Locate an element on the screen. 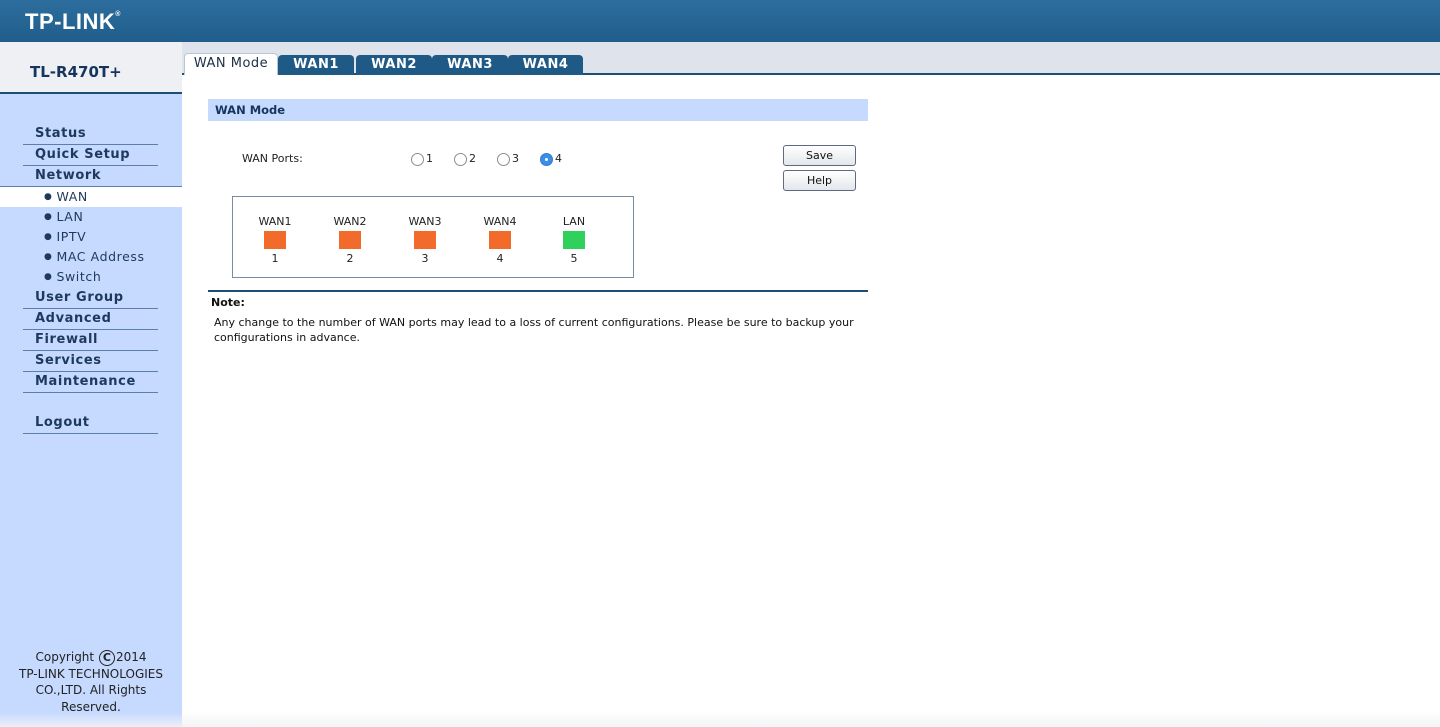 This screenshot has width=1440, height=727. port-lan: LAN 5 is located at coordinates (574, 240).